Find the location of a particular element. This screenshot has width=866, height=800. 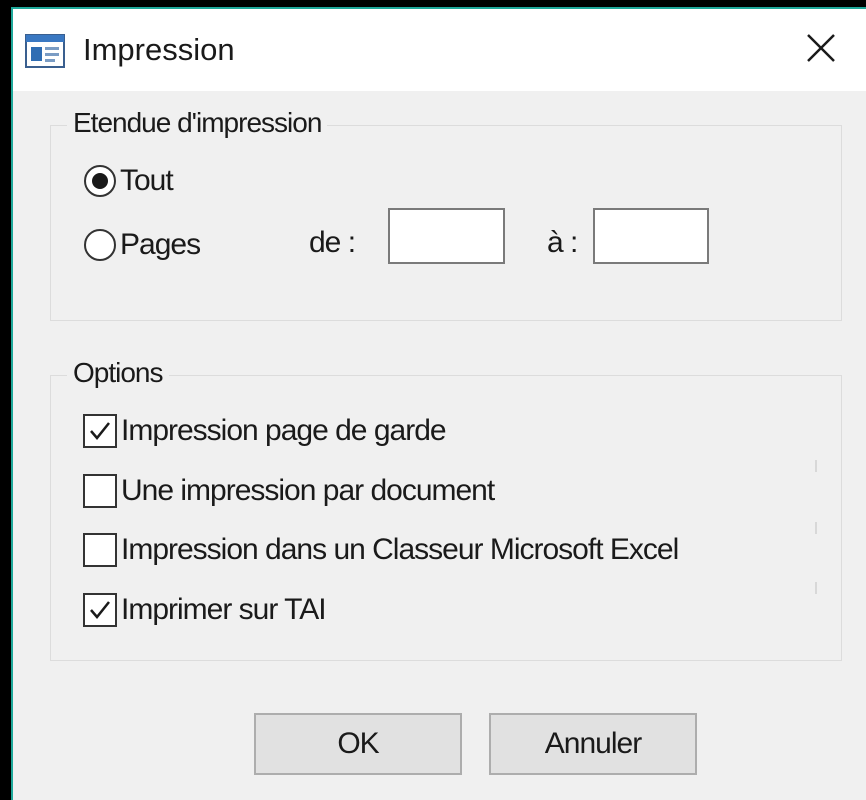

title-bar: Impression is located at coordinates (439, 50).